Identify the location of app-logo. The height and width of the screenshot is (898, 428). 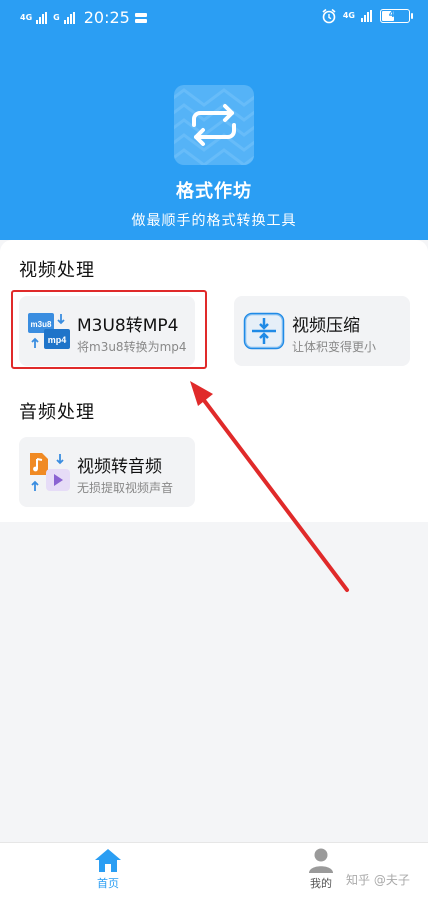
(214, 125).